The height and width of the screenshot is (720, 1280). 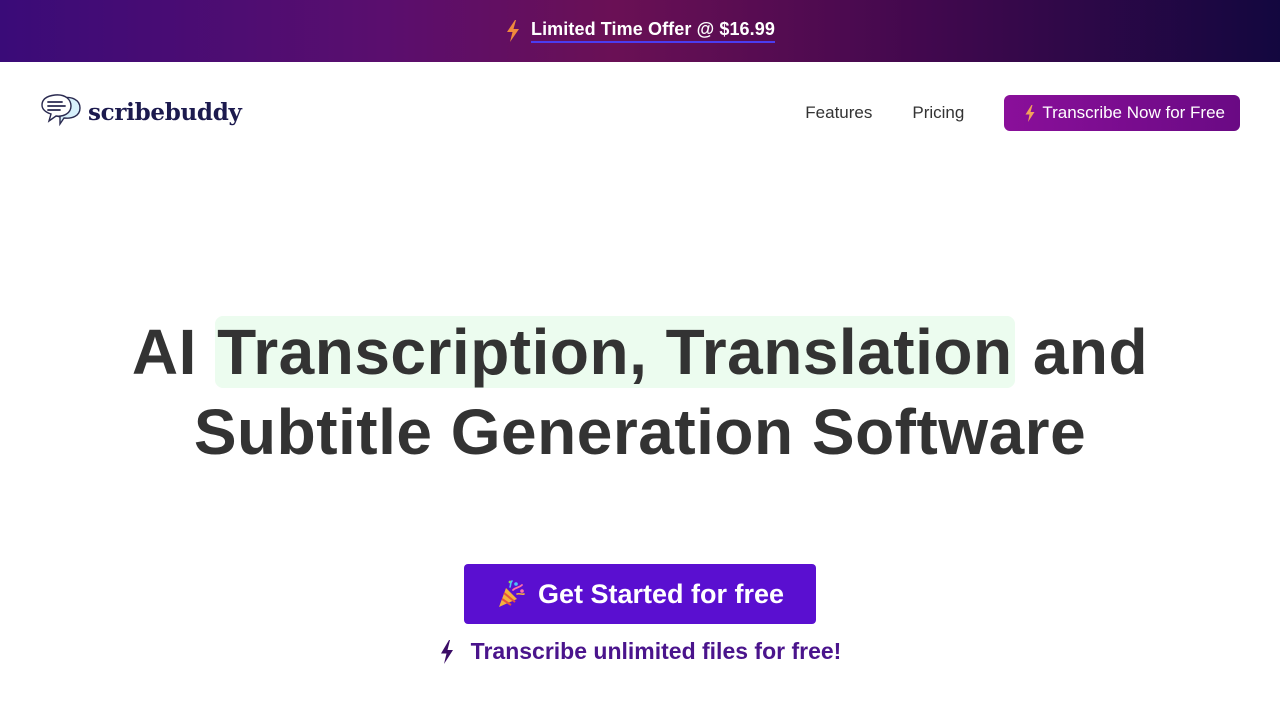 I want to click on speech-bubbles-icon, so click(x=61, y=110).